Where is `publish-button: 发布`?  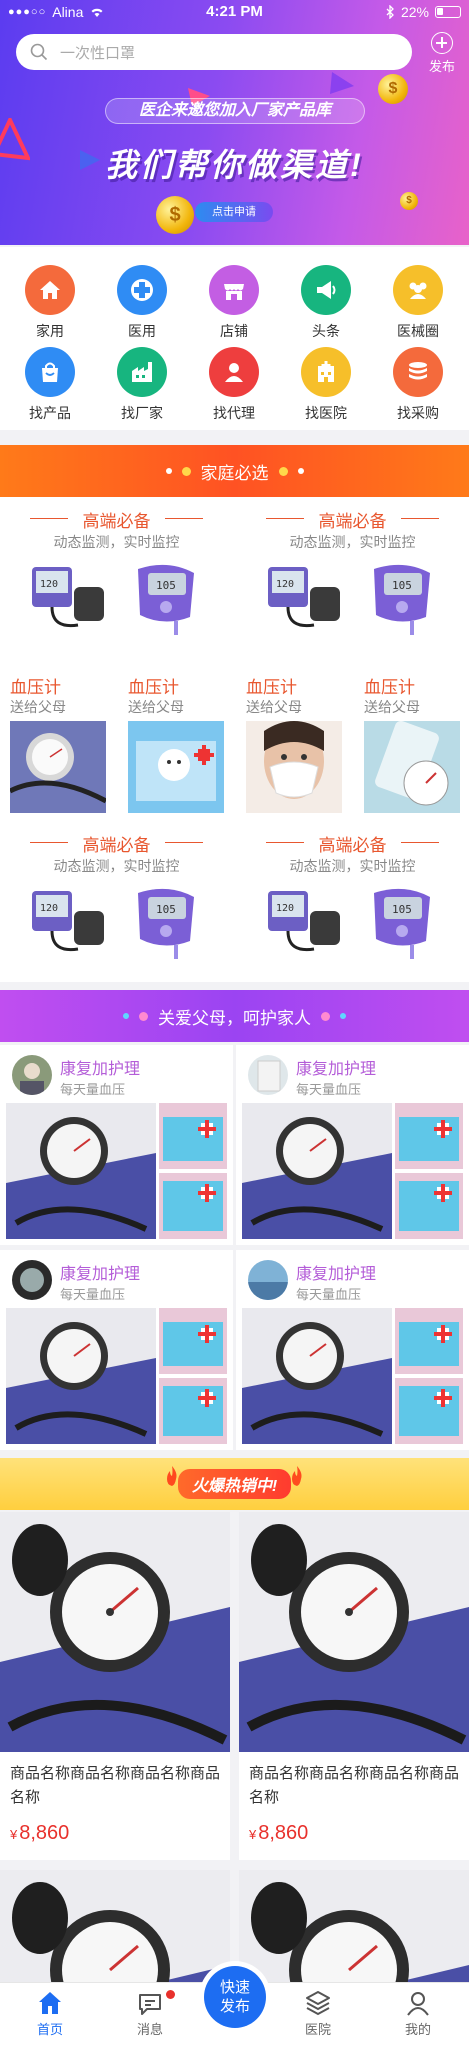 publish-button: 发布 is located at coordinates (442, 53).